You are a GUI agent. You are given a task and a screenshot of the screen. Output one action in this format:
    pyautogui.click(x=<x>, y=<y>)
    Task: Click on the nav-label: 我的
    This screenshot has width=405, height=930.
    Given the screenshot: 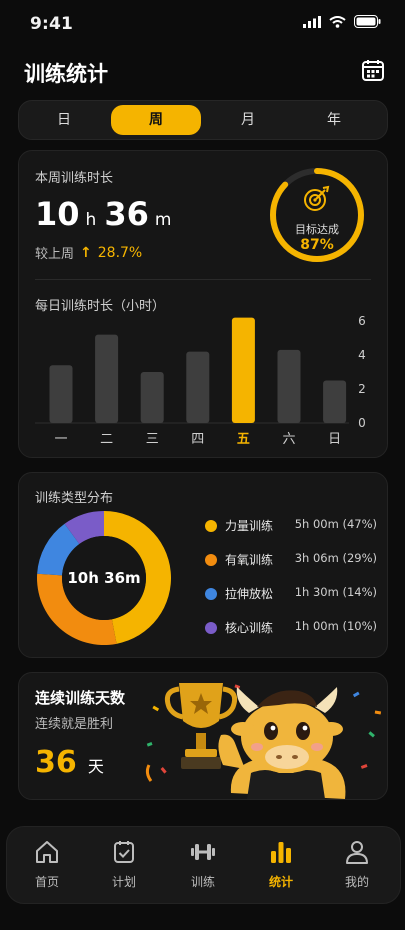 What is the action you would take?
    pyautogui.click(x=356, y=882)
    